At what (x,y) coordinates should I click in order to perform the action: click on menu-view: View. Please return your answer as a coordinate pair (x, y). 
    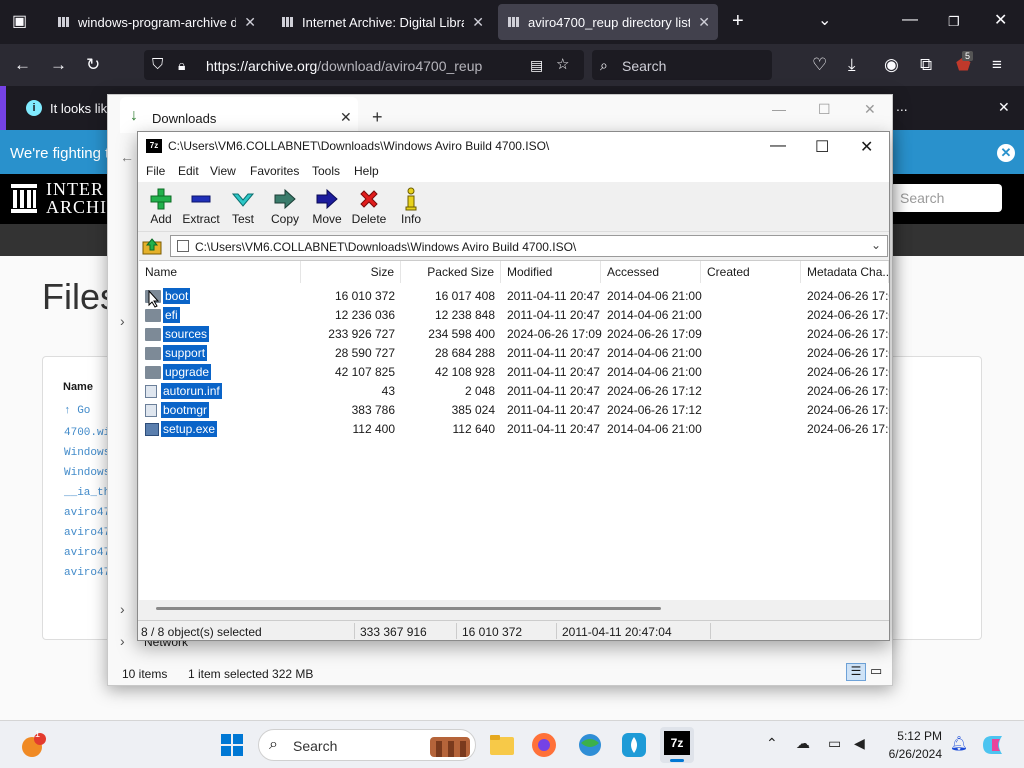
    Looking at the image, I should click on (223, 171).